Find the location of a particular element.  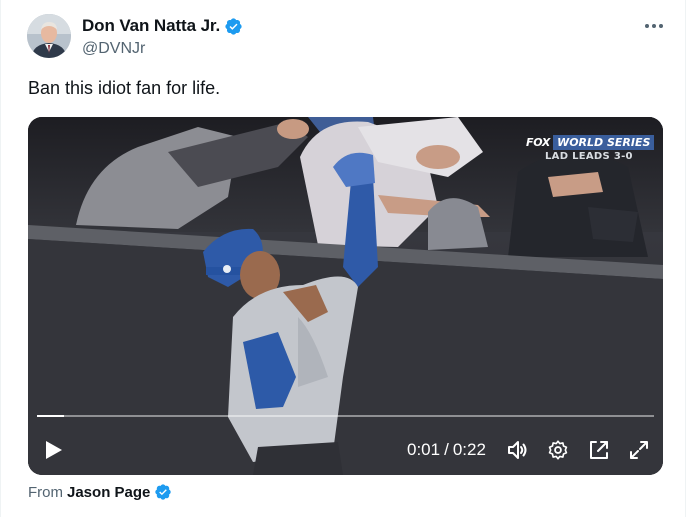

pop-out-button is located at coordinates (599, 450).